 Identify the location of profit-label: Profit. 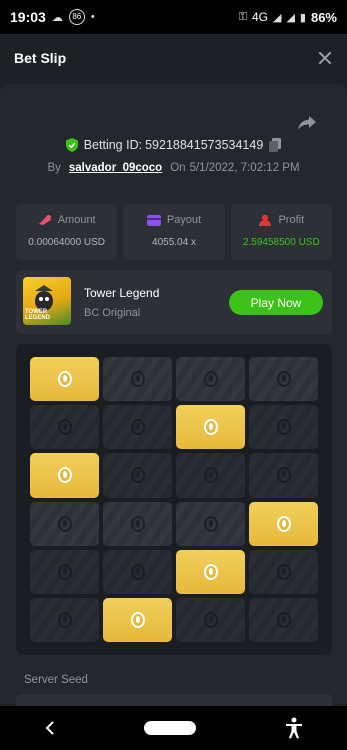
(291, 220).